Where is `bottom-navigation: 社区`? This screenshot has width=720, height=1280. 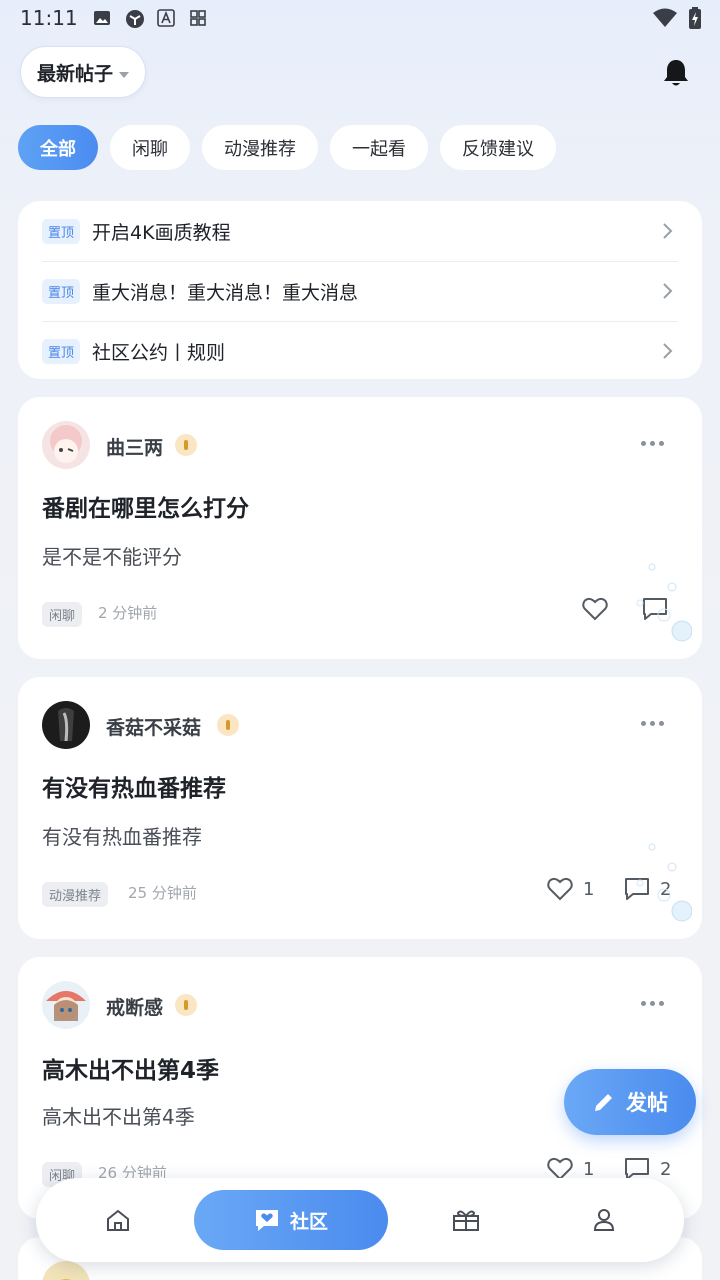
bottom-navigation: 社区 is located at coordinates (360, 1220).